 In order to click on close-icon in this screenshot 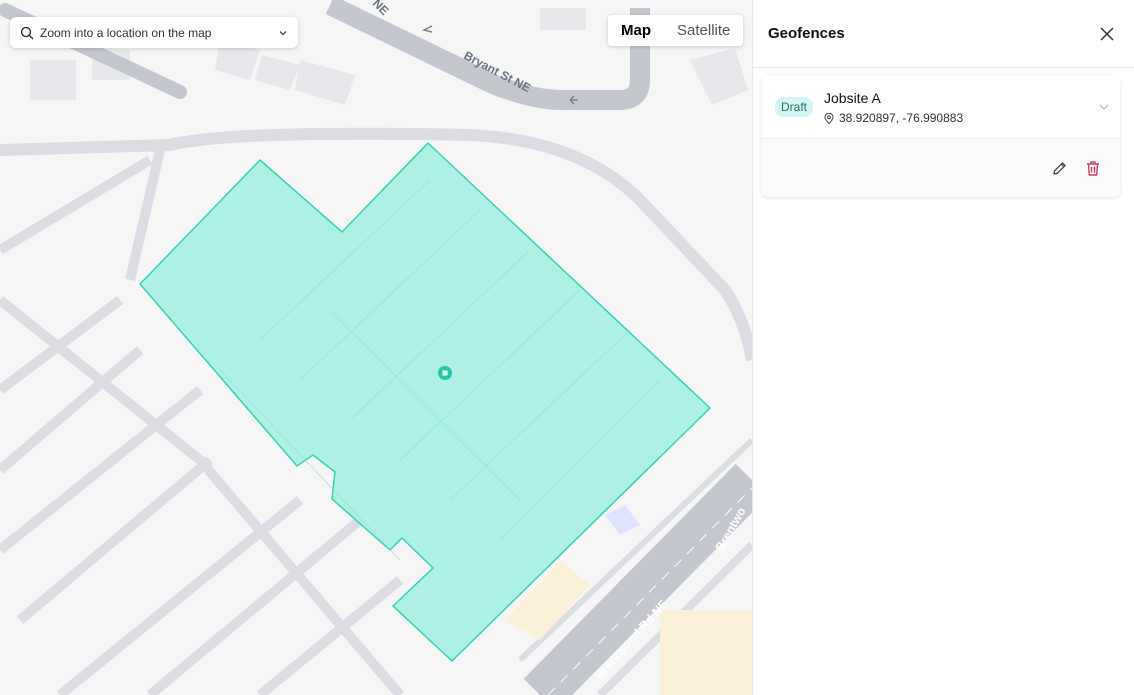, I will do `click(1107, 33)`.